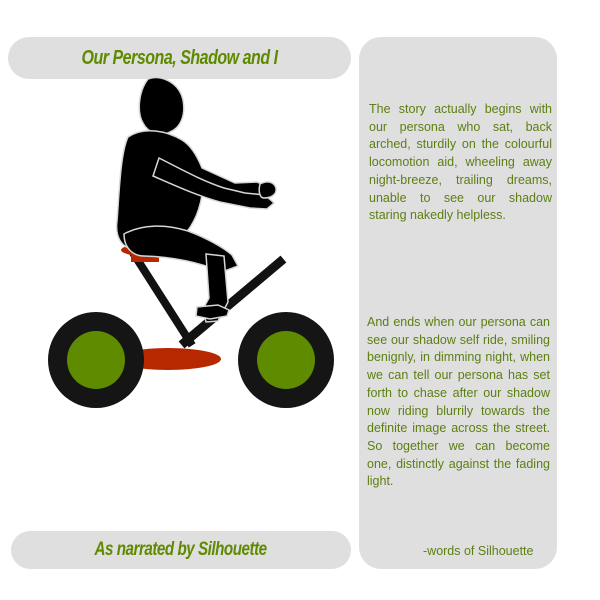 The width and height of the screenshot is (600, 600). I want to click on footer-title: As narrated by Silhouette, so click(181, 549).